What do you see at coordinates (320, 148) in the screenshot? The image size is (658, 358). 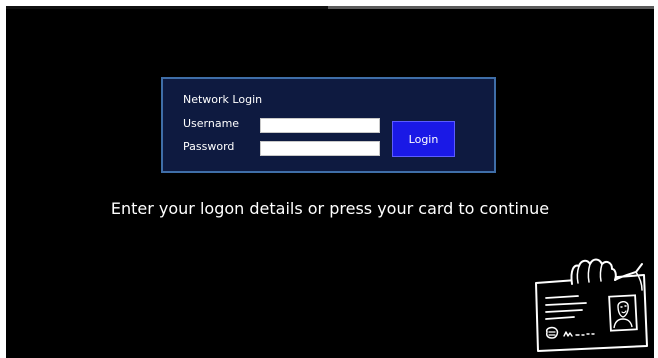 I see `password-input` at bounding box center [320, 148].